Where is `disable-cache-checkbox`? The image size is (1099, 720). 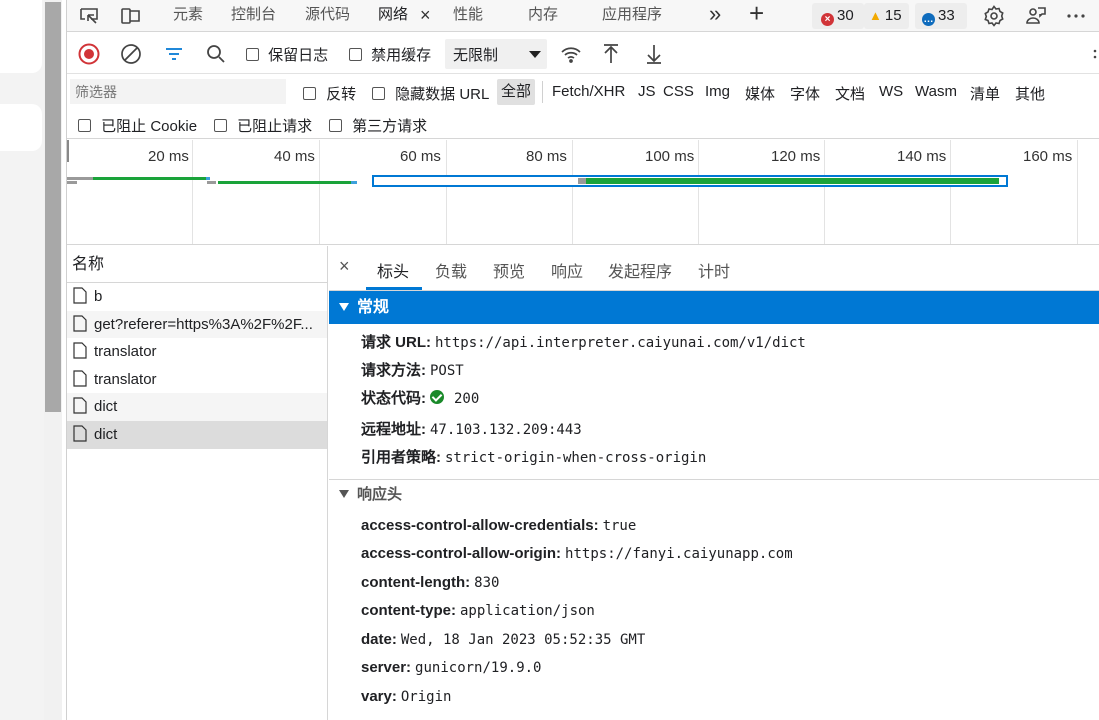
disable-cache-checkbox is located at coordinates (355, 54).